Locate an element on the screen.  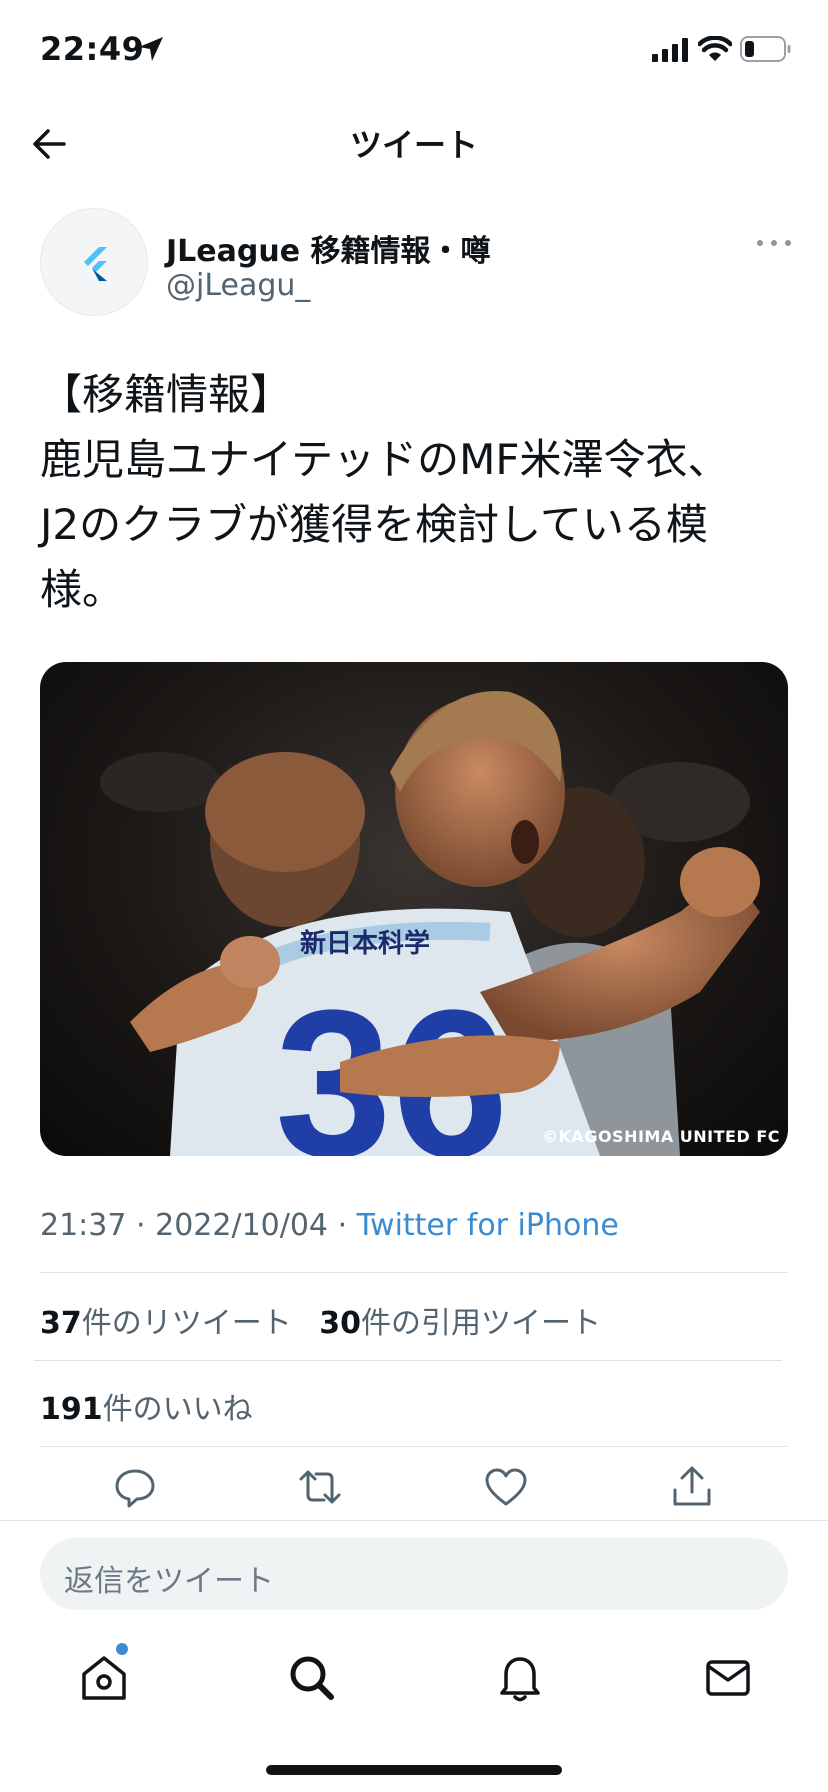
reply-input: 返信をツイート is located at coordinates (414, 1574).